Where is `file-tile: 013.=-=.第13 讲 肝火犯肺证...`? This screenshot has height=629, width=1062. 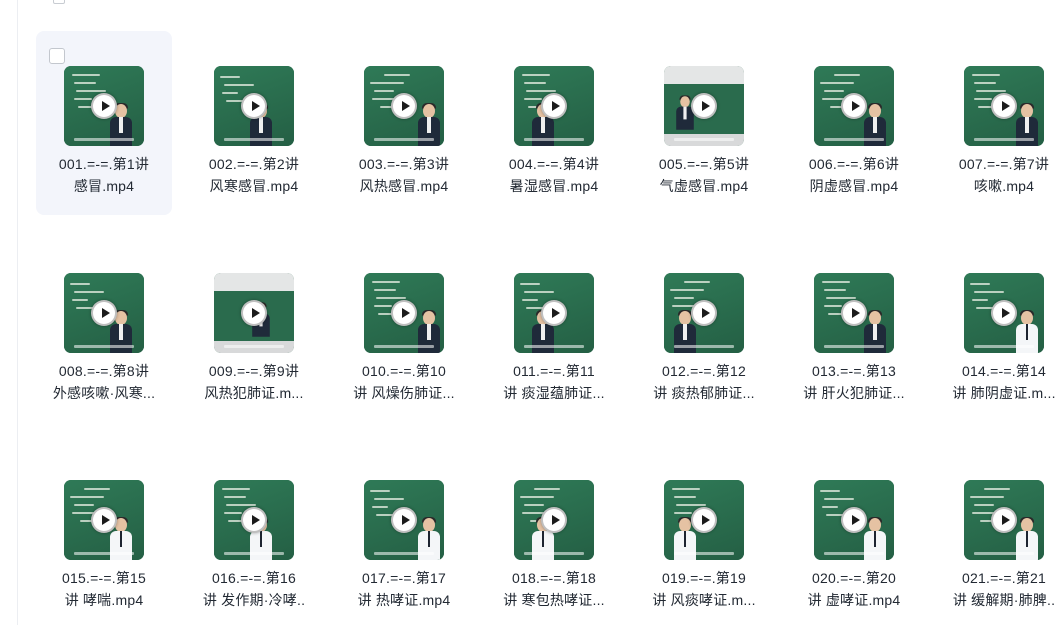 file-tile: 013.=-=.第13 讲 肝火犯肺证... is located at coordinates (854, 330).